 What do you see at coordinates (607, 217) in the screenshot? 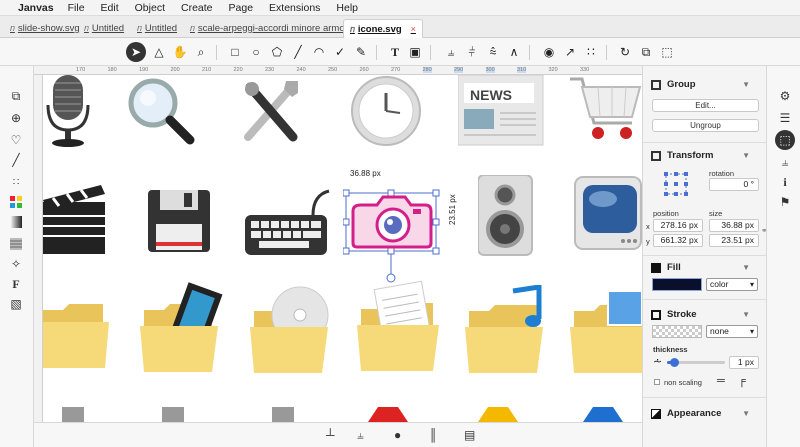
I see `tv-icon` at bounding box center [607, 217].